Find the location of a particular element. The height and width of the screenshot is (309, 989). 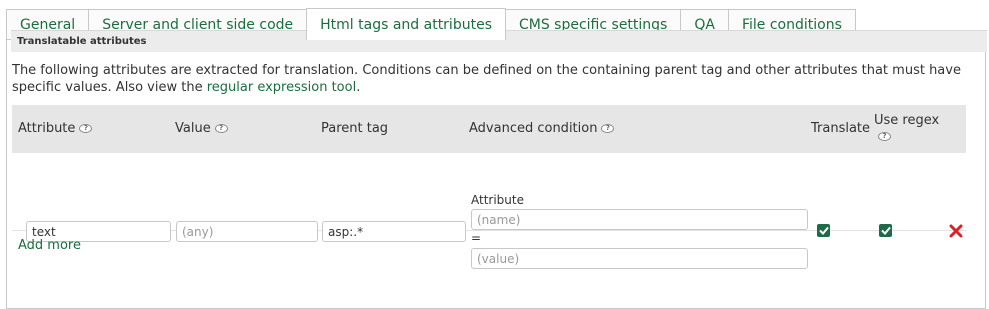

header-use-regex: Use regex is located at coordinates (906, 120).